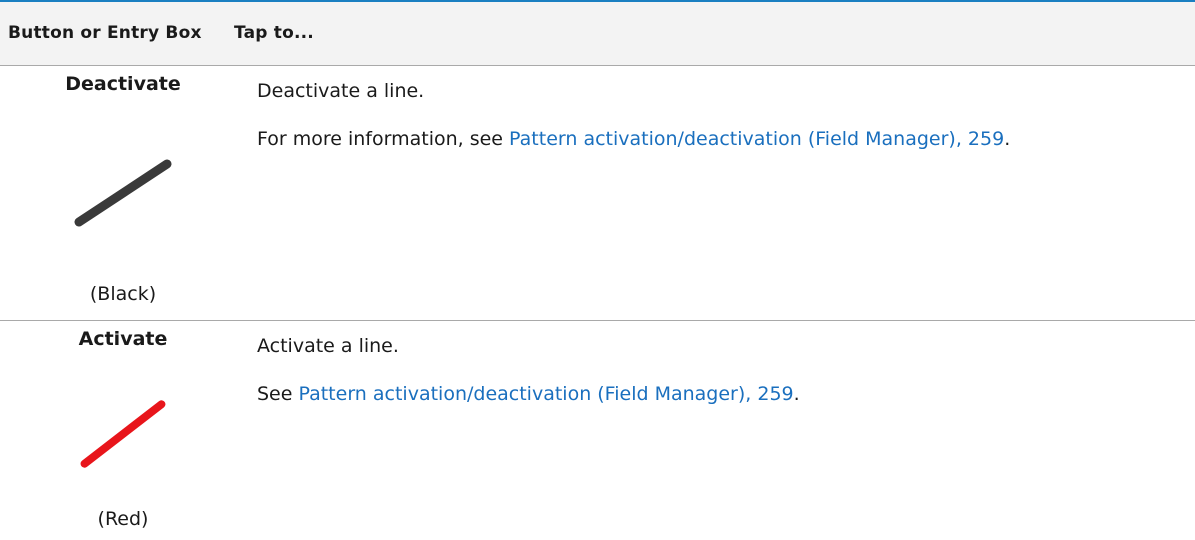 This screenshot has height=540, width=1195. I want to click on button-cell: Activate (Red), so click(125, 430).